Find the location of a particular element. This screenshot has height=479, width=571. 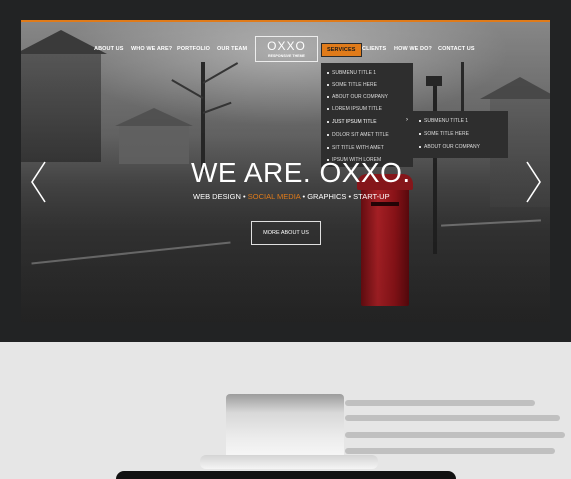

dropdown-item: SUBMENU TITLE 1 is located at coordinates (351, 73).